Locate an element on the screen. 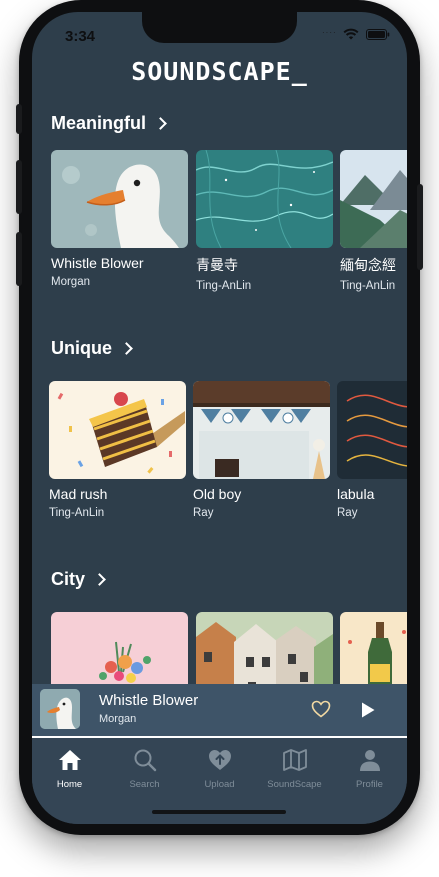  profile-icon is located at coordinates (369, 760).